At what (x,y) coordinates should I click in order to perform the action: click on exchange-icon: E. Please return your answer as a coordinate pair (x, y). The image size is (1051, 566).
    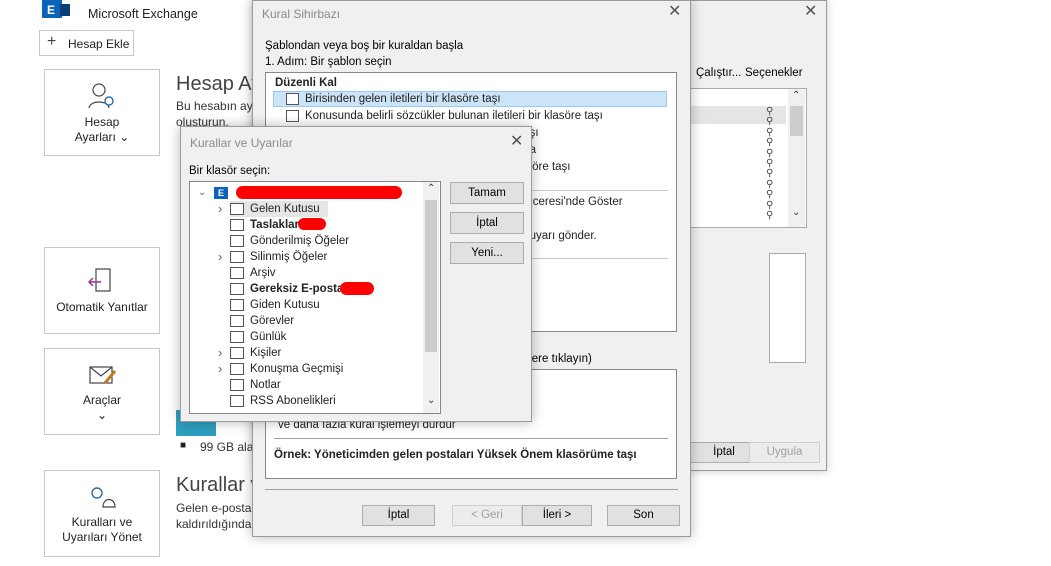
    Looking at the image, I should click on (57, 9).